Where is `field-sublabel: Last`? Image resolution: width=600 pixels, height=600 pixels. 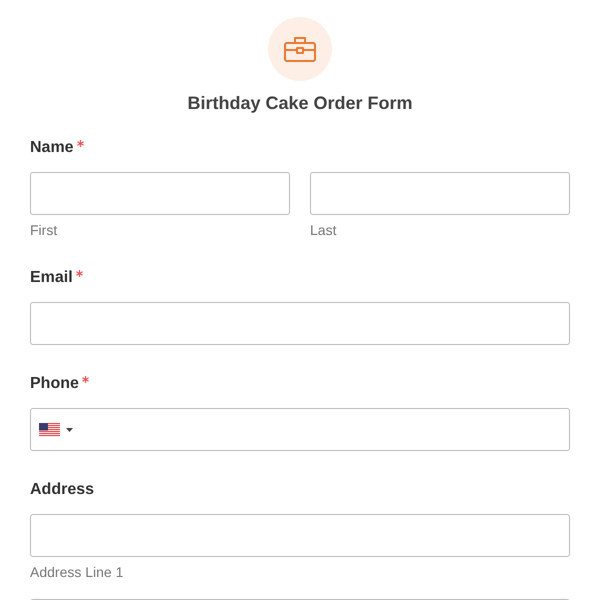
field-sublabel: Last is located at coordinates (324, 230).